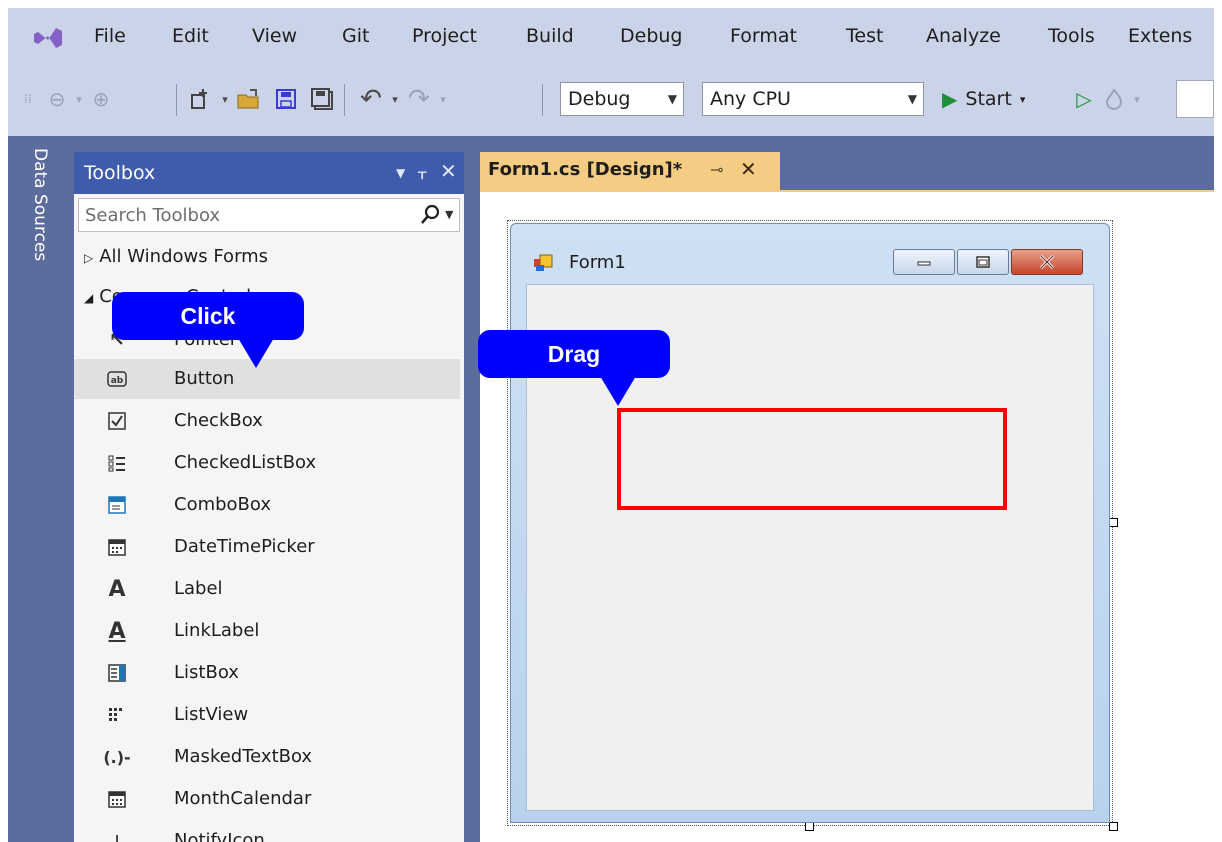 The width and height of the screenshot is (1222, 842). Describe the element at coordinates (110, 36) in the screenshot. I see `menu-file: File` at that location.